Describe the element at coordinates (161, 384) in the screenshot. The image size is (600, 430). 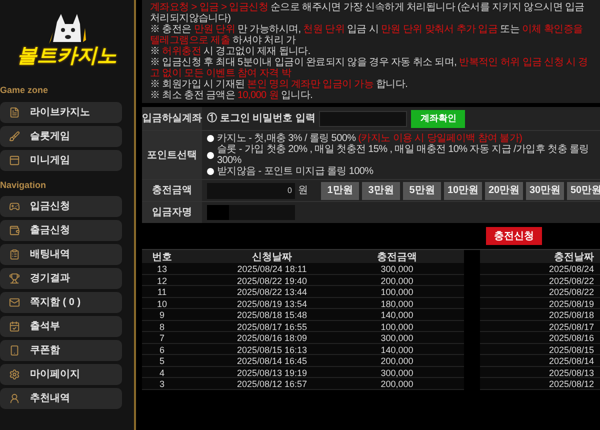
I see `table-cell: 3` at that location.